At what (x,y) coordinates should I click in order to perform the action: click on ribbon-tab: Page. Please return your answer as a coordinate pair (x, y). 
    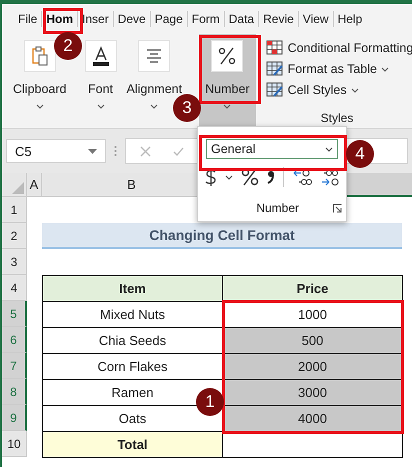
    Looking at the image, I should click on (168, 19).